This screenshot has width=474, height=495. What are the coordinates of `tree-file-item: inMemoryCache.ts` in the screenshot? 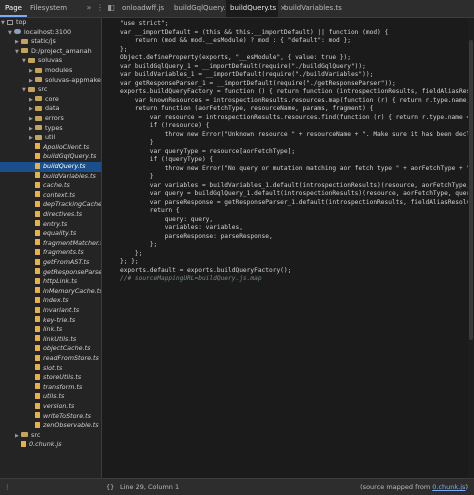 It's located at (50, 292).